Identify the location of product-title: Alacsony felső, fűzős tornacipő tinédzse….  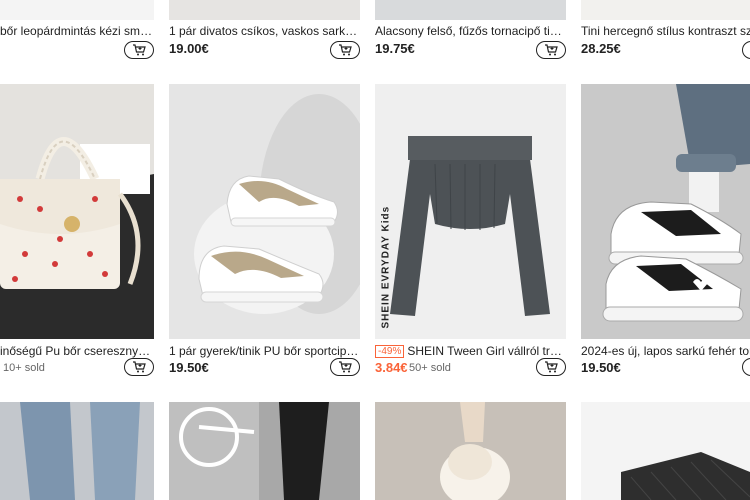
(470, 31).